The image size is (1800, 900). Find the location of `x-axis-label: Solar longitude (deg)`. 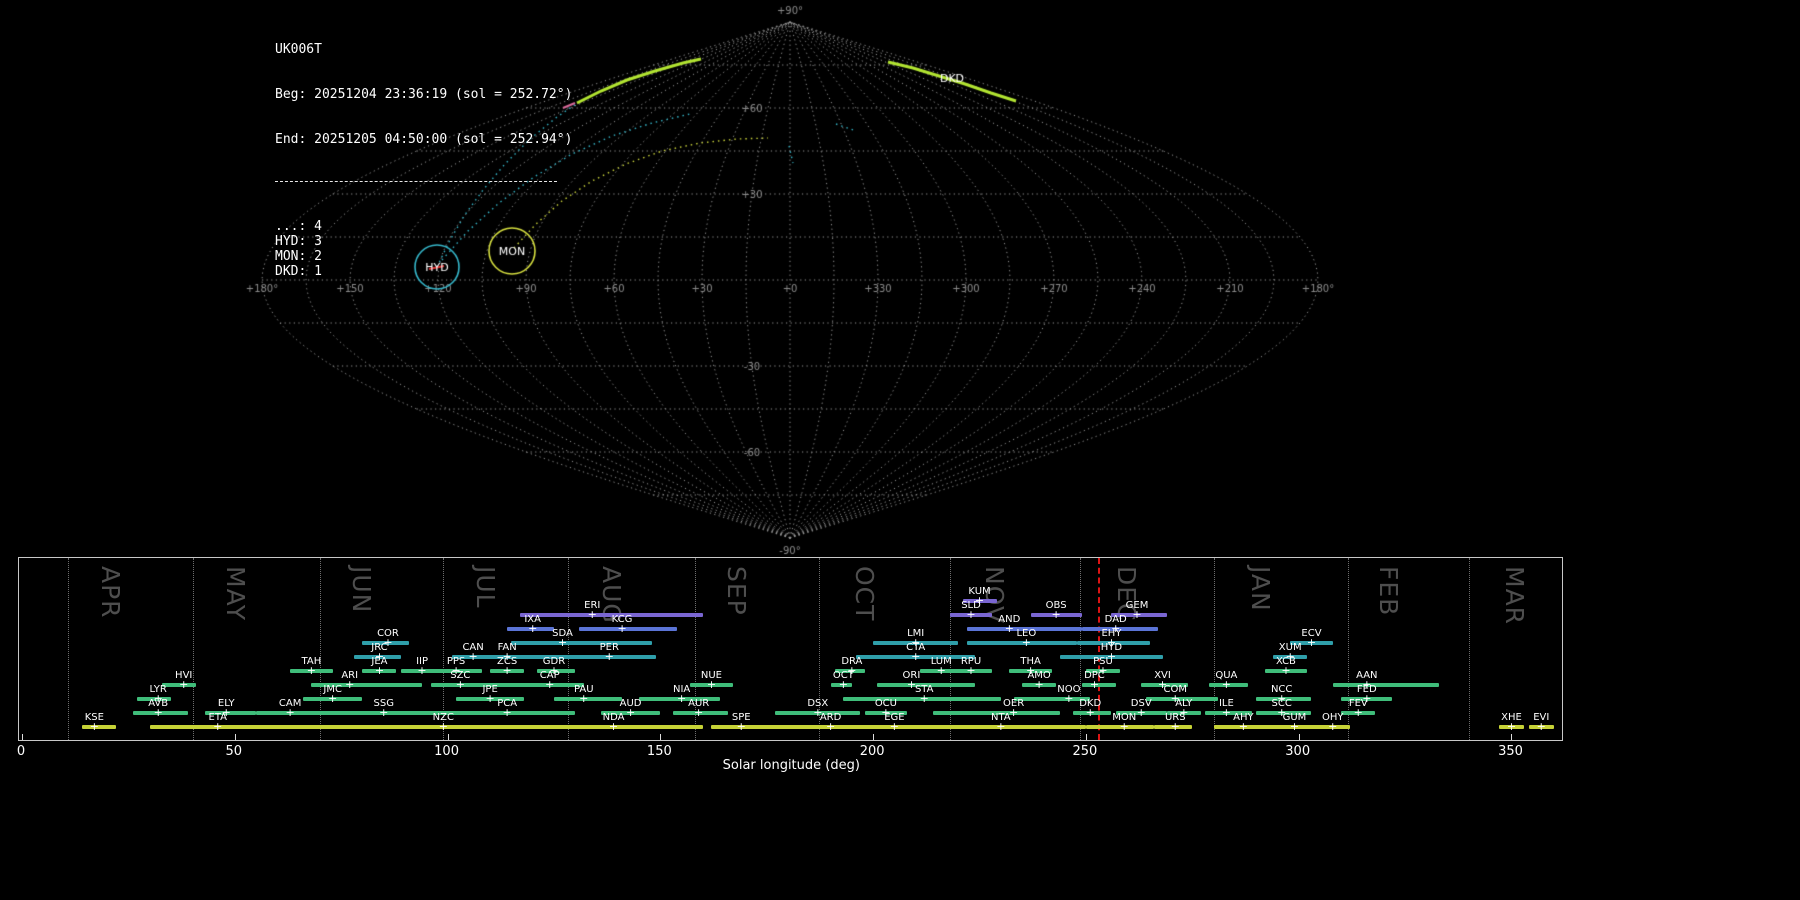

x-axis-label: Solar longitude (deg) is located at coordinates (791, 765).